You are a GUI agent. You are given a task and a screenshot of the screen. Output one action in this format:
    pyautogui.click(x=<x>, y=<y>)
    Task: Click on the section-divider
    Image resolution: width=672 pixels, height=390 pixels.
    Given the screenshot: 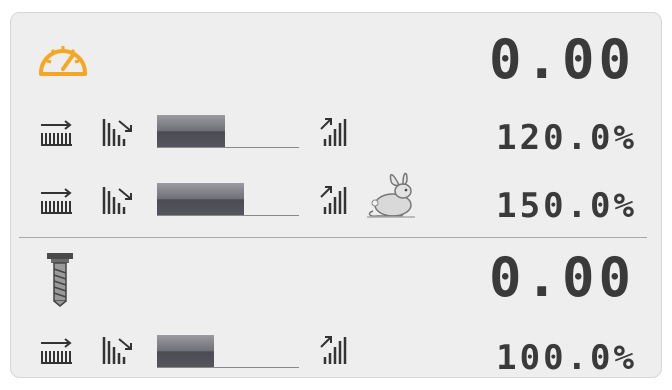 What is the action you would take?
    pyautogui.click(x=333, y=237)
    